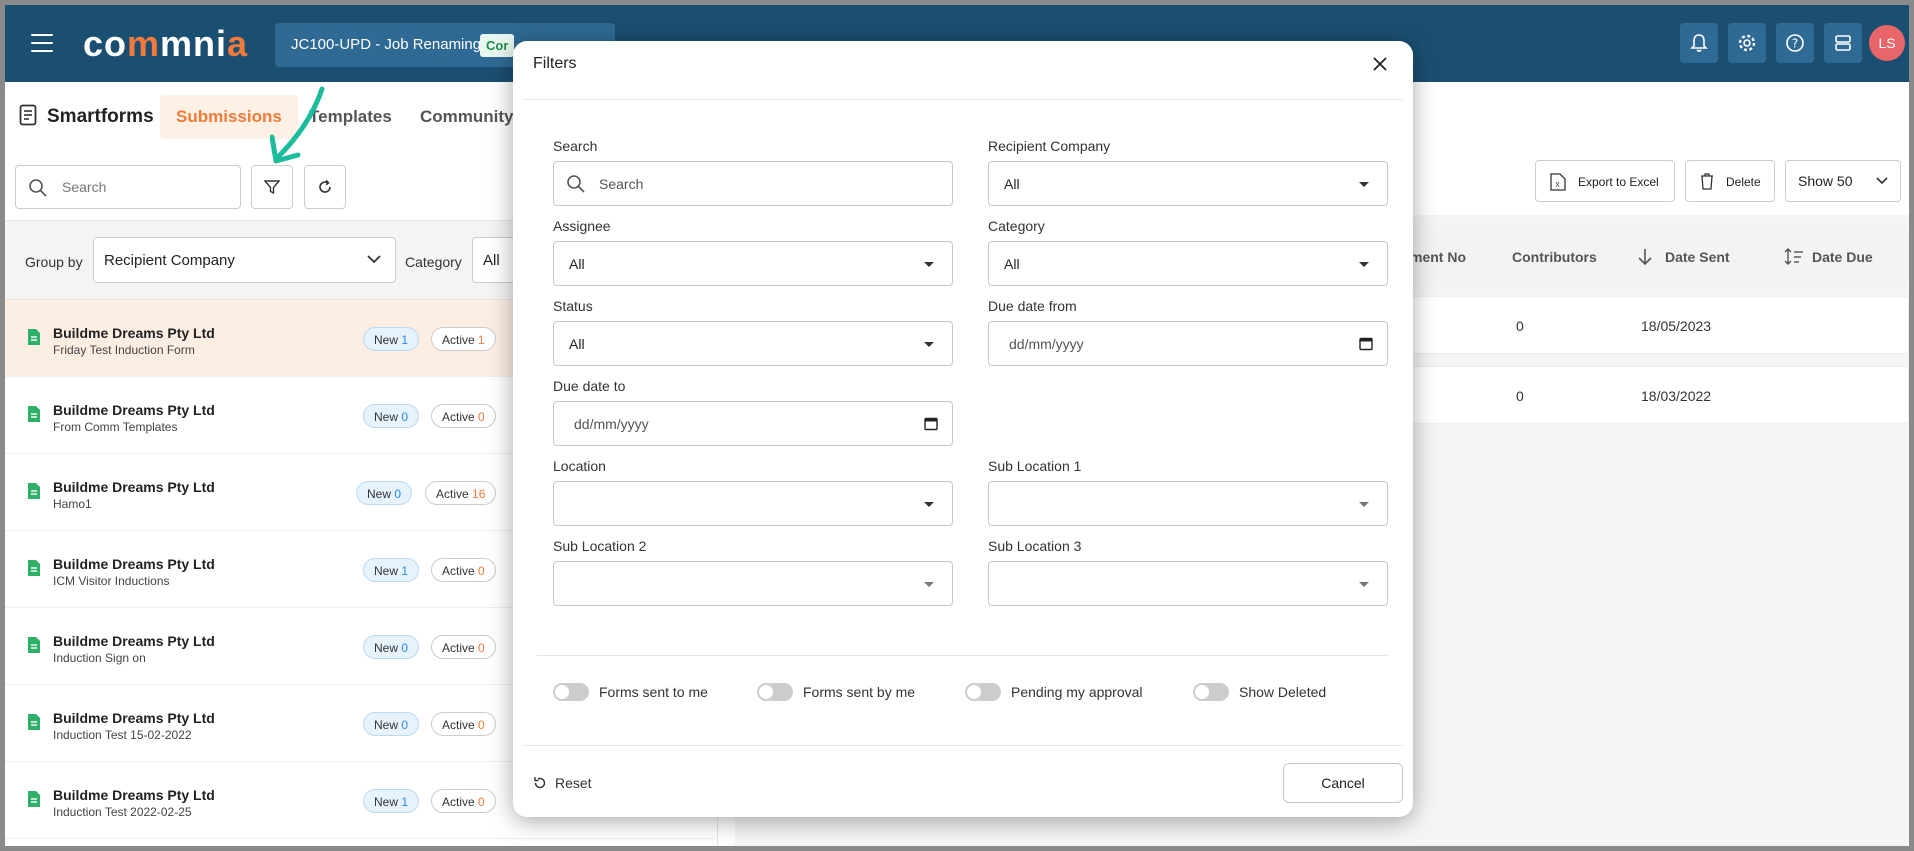  Describe the element at coordinates (1843, 43) in the screenshot. I see `server-icon` at that location.